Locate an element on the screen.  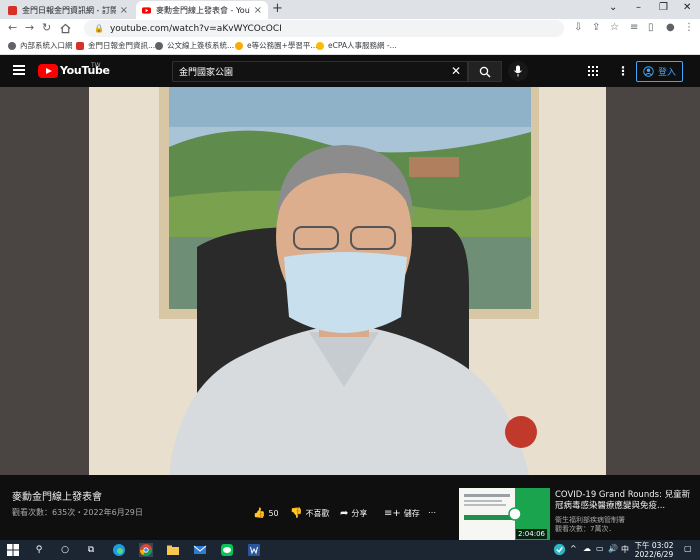
system-clock: 下午 03:02 2022/6/29 is located at coordinates (654, 550).